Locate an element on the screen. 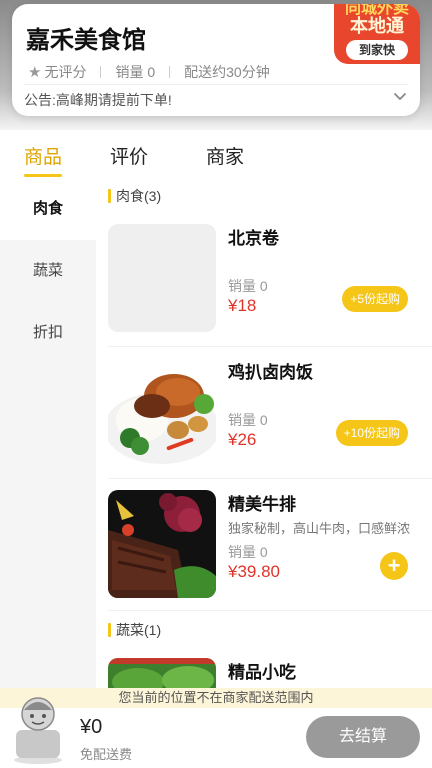  product-item: 精美牛排 独家秘制，高山牛肉，口感鲜浓 销量 0 ¥39.80 + is located at coordinates (264, 555).